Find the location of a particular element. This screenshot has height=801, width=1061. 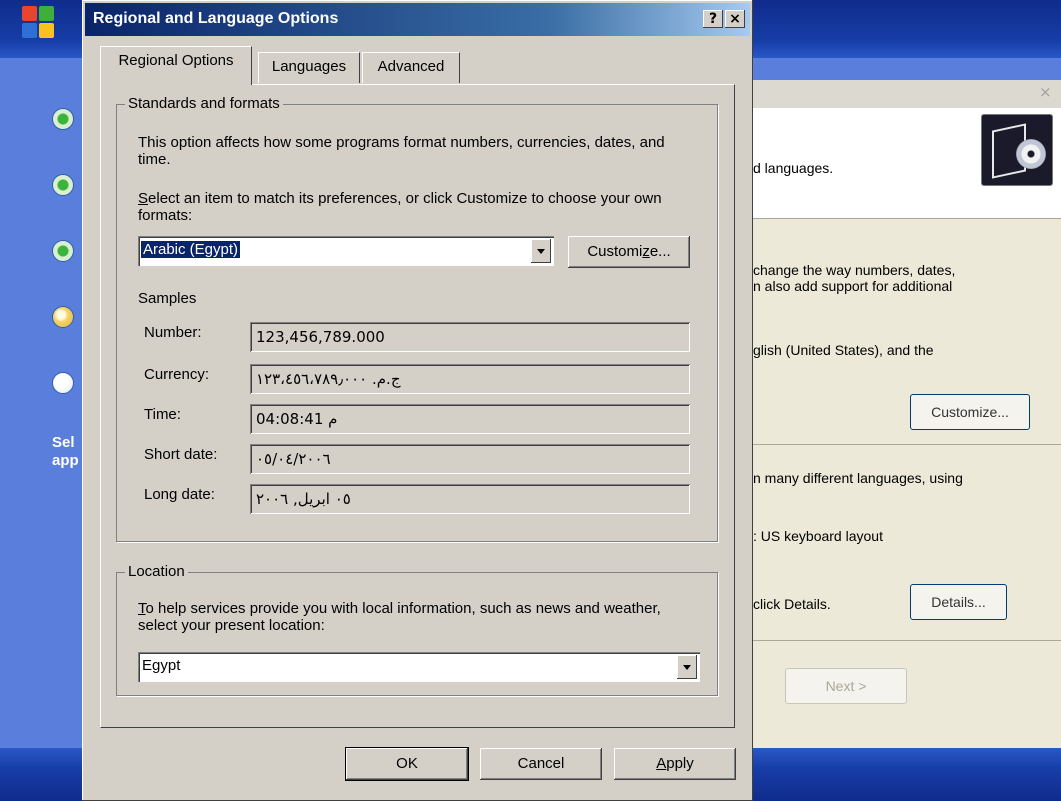

wizard-text-keyboard: : US keyboard layout is located at coordinates (818, 536).